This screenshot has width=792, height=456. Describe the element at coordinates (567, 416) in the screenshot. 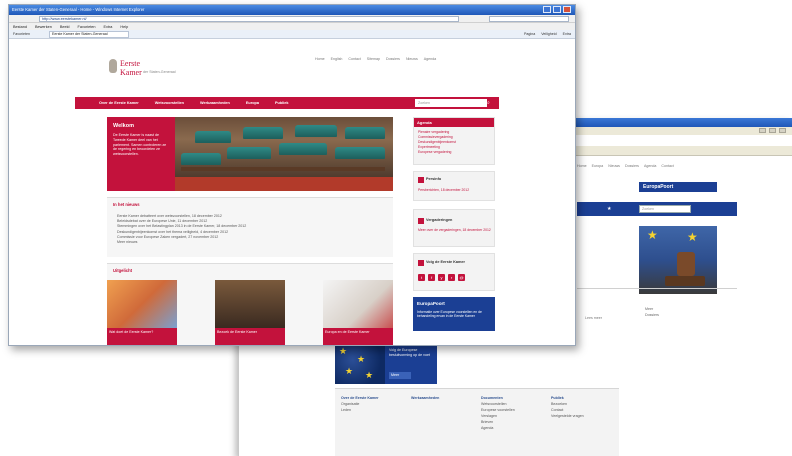

I see `footer-link: Veelgestelde vragen` at that location.